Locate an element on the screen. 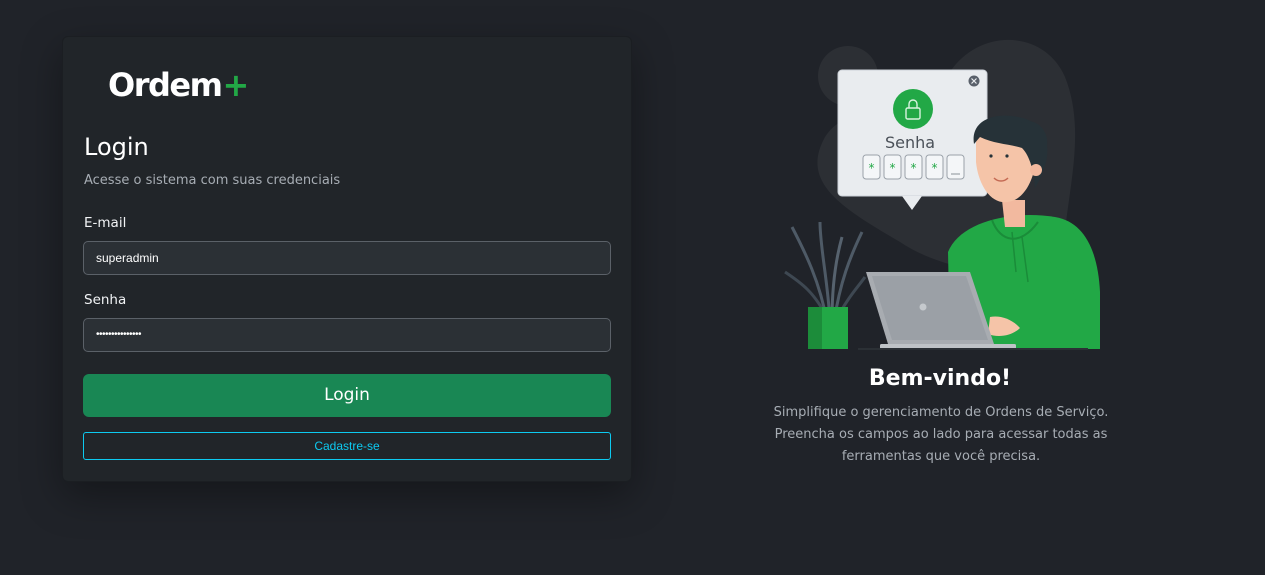 The width and height of the screenshot is (1265, 575). password-field: ••••••••••••••• is located at coordinates (347, 335).